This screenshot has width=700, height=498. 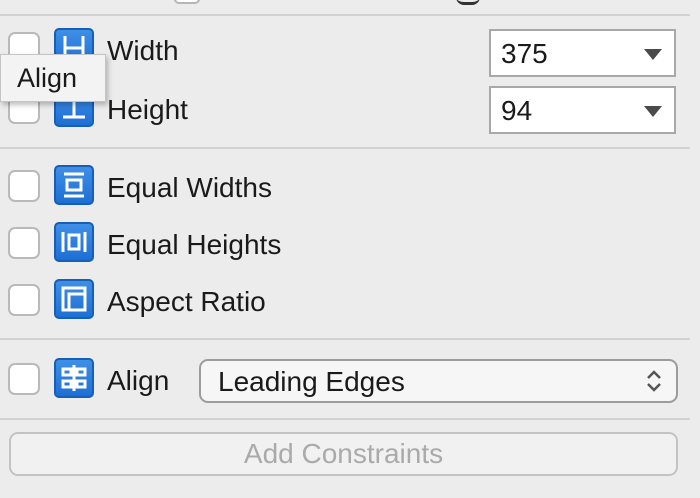 What do you see at coordinates (74, 378) in the screenshot?
I see `align-icon` at bounding box center [74, 378].